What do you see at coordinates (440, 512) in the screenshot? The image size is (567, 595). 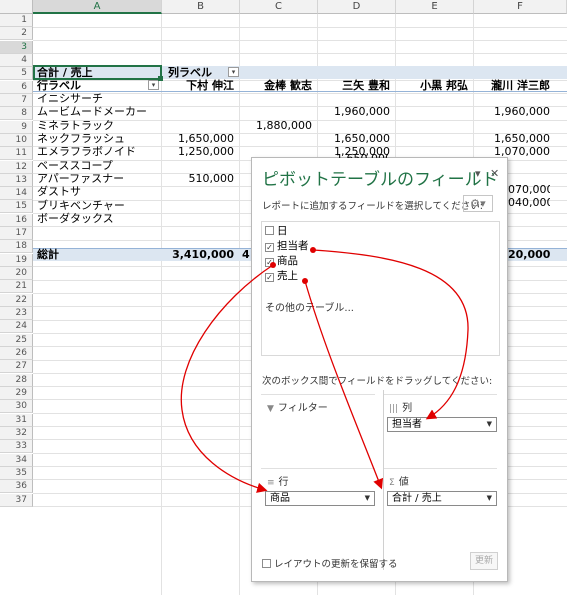 I see `values-area: Σ値 合計 / 売上 ▼` at bounding box center [440, 512].